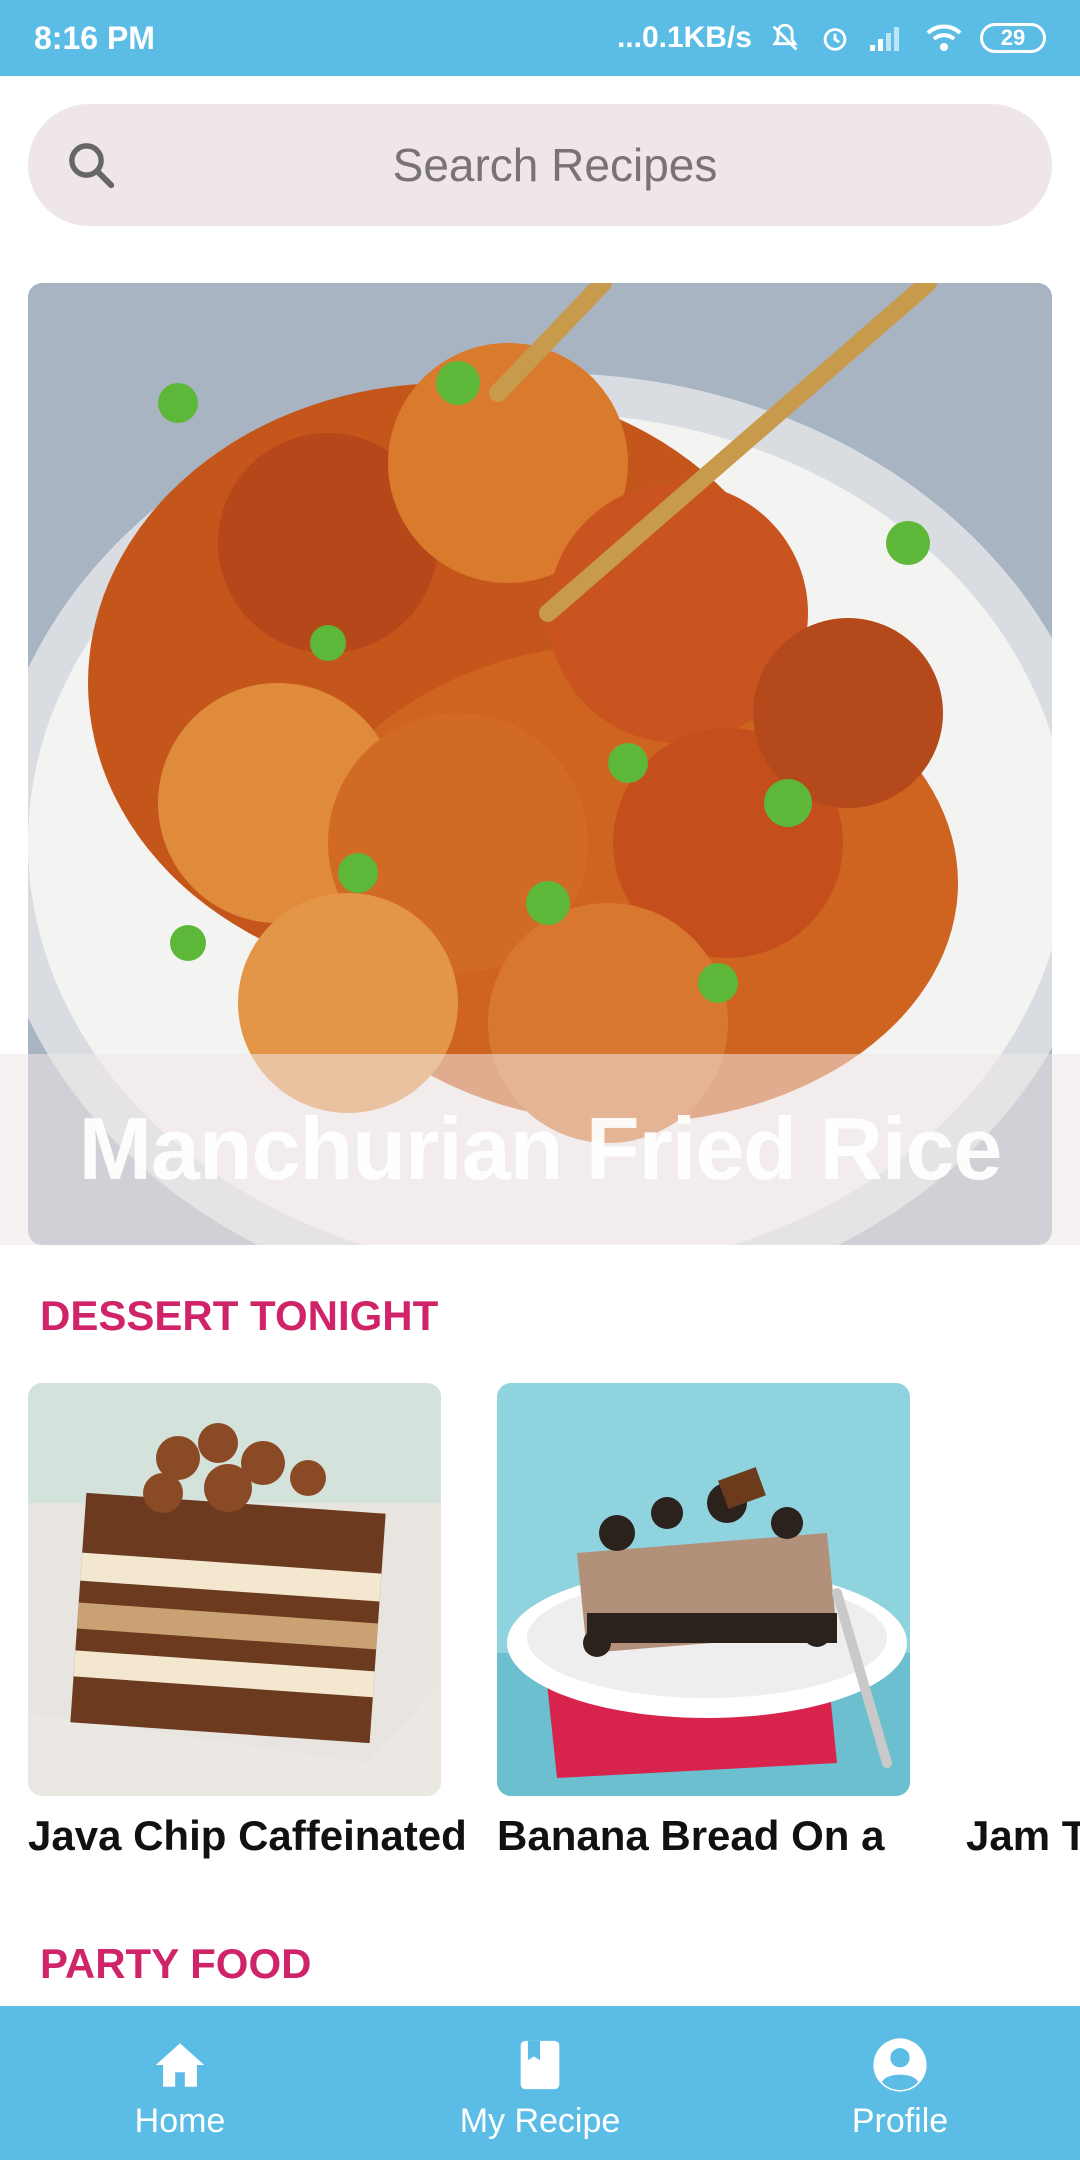  I want to click on search-input: Search Recipes, so click(540, 165).